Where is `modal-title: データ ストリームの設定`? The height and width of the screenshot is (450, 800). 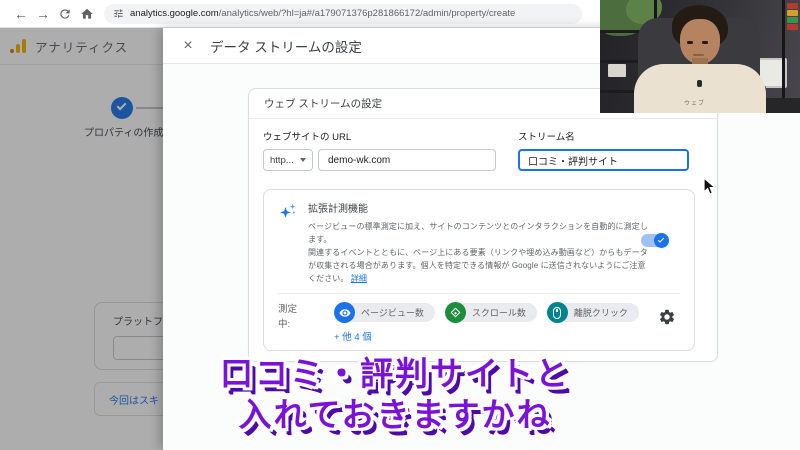
modal-title: データ ストリームの設定 is located at coordinates (286, 47).